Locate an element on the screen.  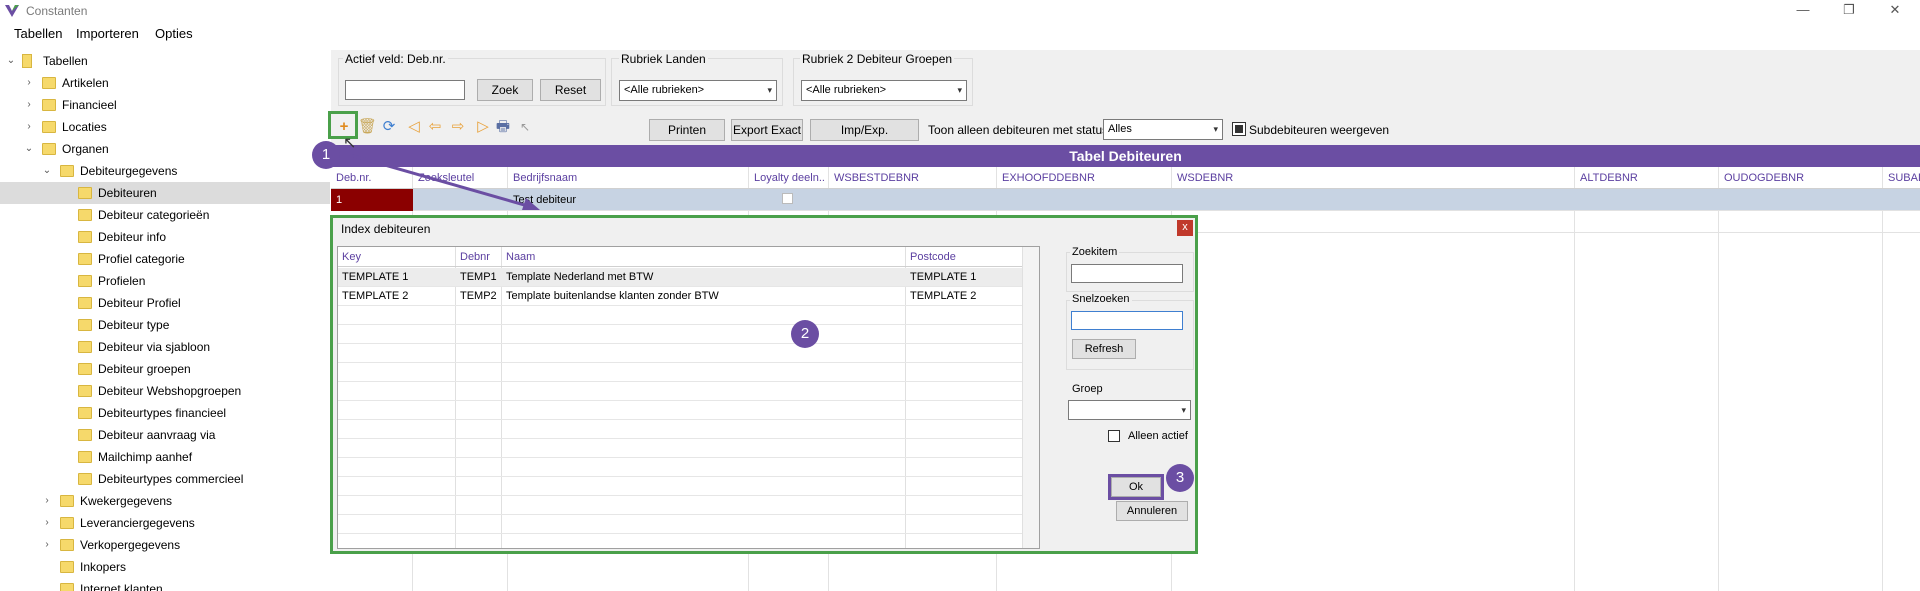
tree-item: › Financieel is located at coordinates (165, 105).